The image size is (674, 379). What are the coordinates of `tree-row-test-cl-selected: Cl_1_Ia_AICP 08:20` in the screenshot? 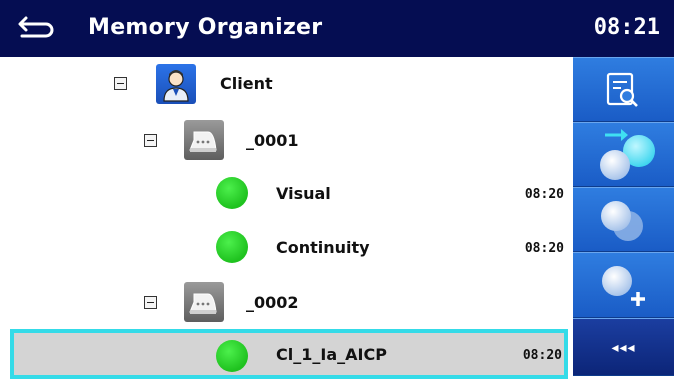 It's located at (289, 354).